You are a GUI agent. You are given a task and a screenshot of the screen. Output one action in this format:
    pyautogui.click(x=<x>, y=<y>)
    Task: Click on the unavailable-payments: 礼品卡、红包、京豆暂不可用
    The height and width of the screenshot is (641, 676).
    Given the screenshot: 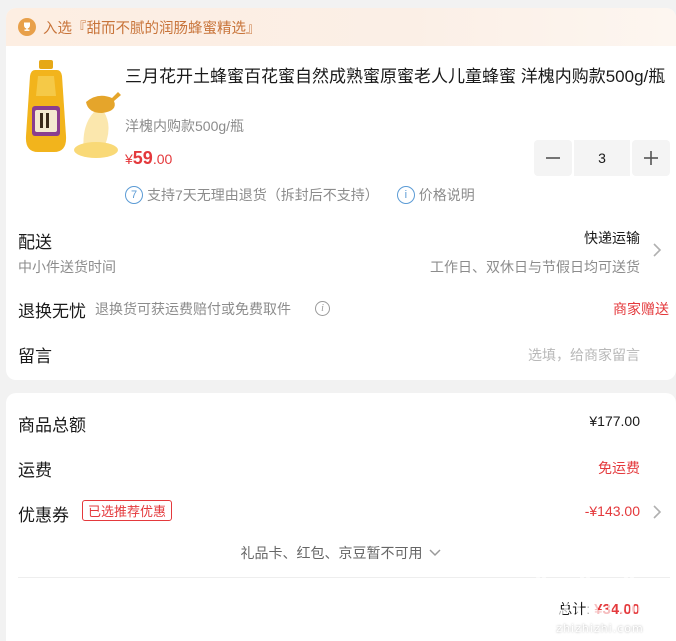 What is the action you would take?
    pyautogui.click(x=341, y=553)
    